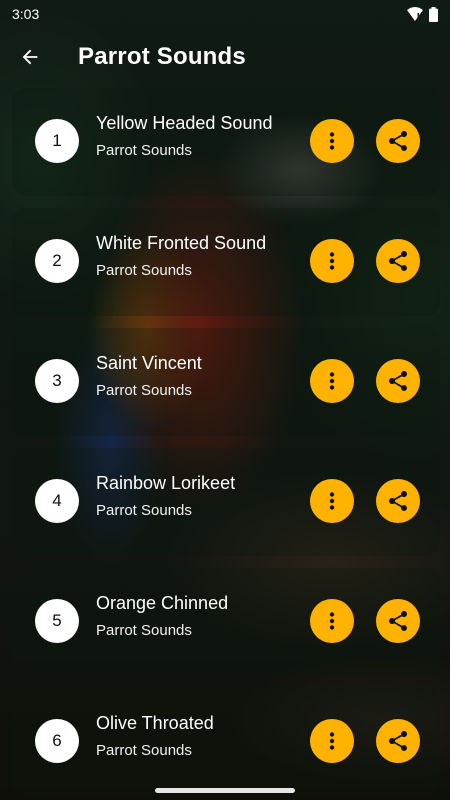  What do you see at coordinates (226, 742) in the screenshot?
I see `list-item: 6 Olive Throated Parrot Sounds` at bounding box center [226, 742].